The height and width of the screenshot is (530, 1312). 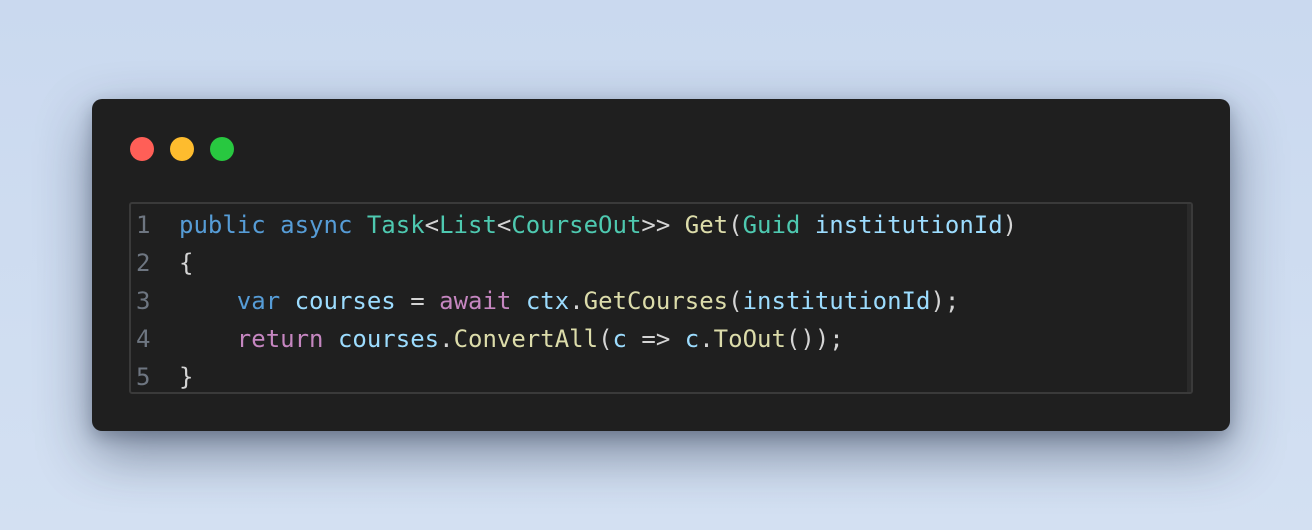 What do you see at coordinates (945, 301) in the screenshot?
I see `code-token: );` at bounding box center [945, 301].